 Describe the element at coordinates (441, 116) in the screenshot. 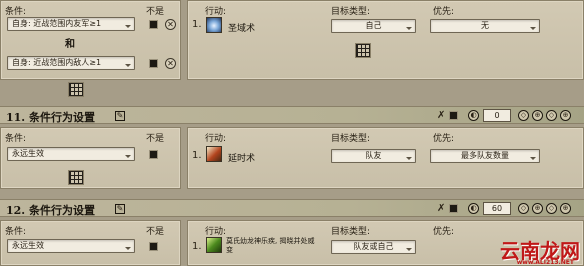

I see `section-11-cursor-icon: ✗` at that location.